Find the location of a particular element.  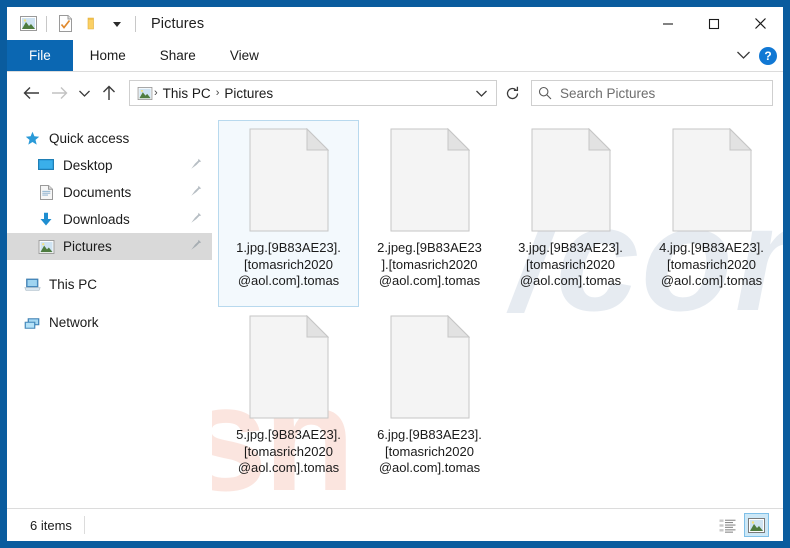

sidebar-item-desktop: Desktop is located at coordinates (109, 165).